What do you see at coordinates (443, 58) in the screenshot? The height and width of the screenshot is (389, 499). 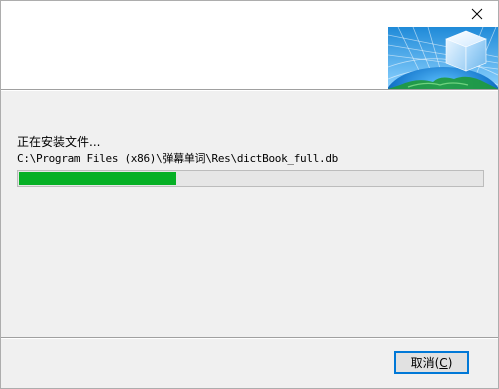 I see `installer-globe-cube-icon` at bounding box center [443, 58].